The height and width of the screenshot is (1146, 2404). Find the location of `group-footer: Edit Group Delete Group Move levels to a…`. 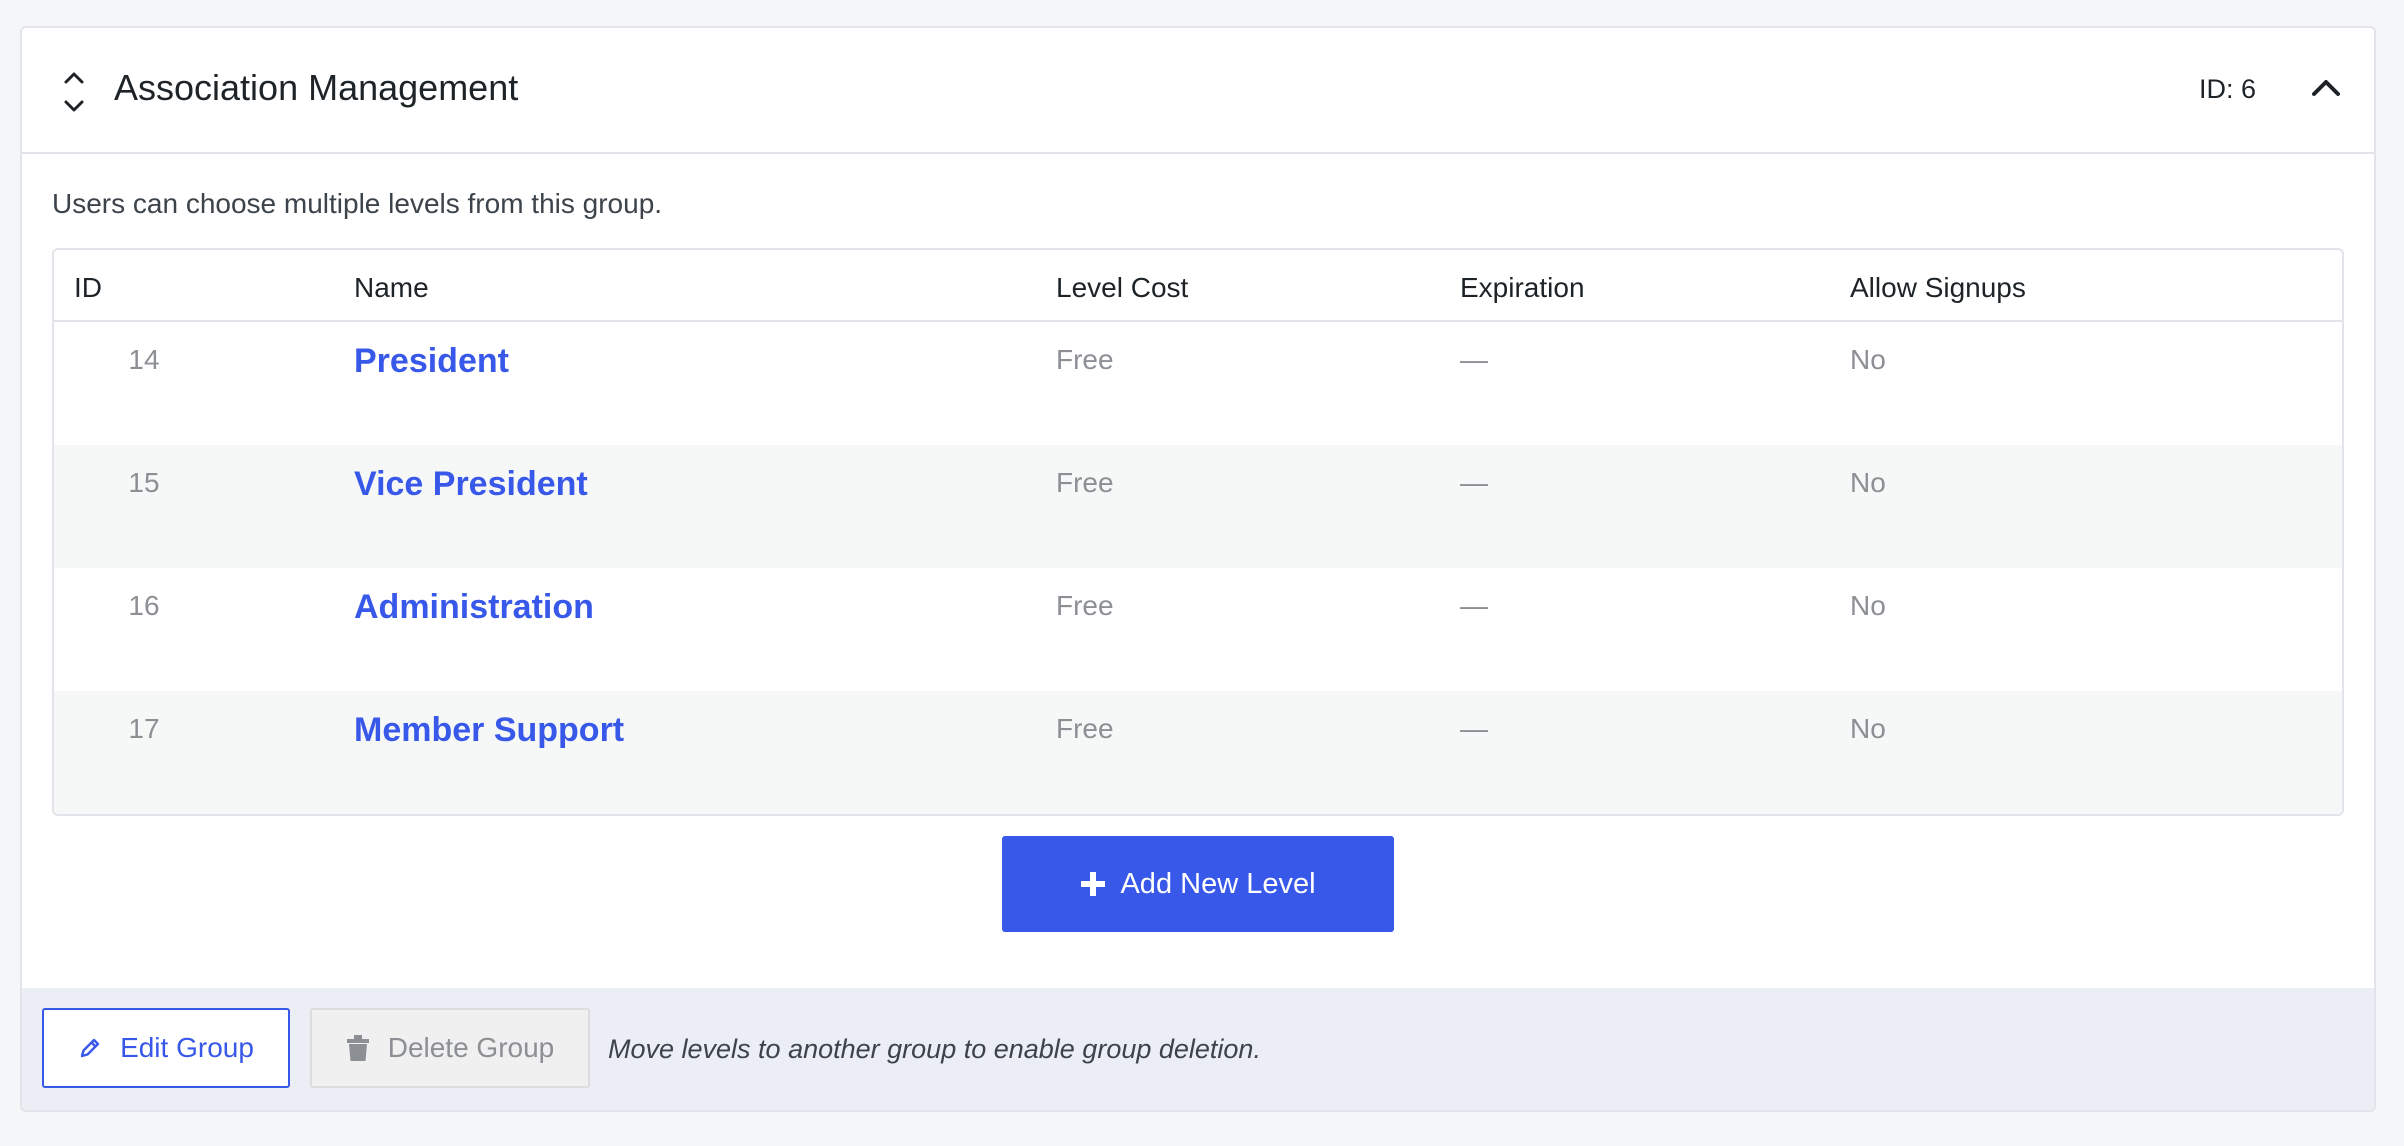

group-footer: Edit Group Delete Group Move levels to a… is located at coordinates (1198, 1049).